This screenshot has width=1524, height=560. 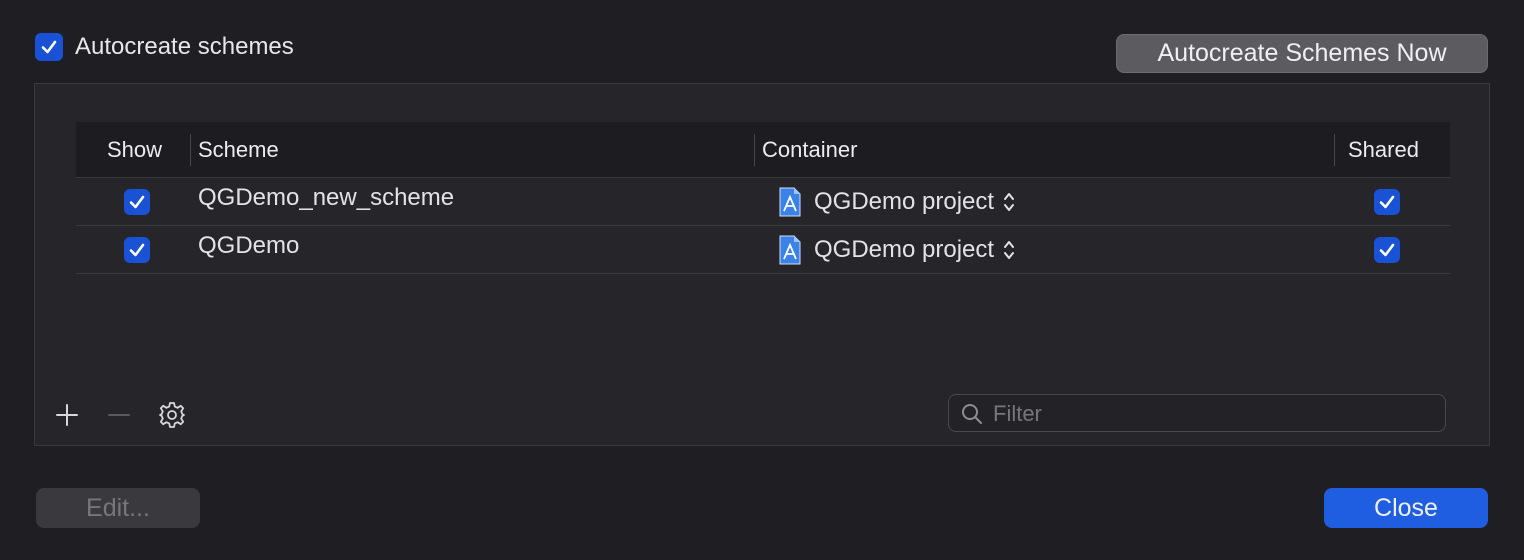 I want to click on autocreate-schemes-checkbox, so click(x=49, y=47).